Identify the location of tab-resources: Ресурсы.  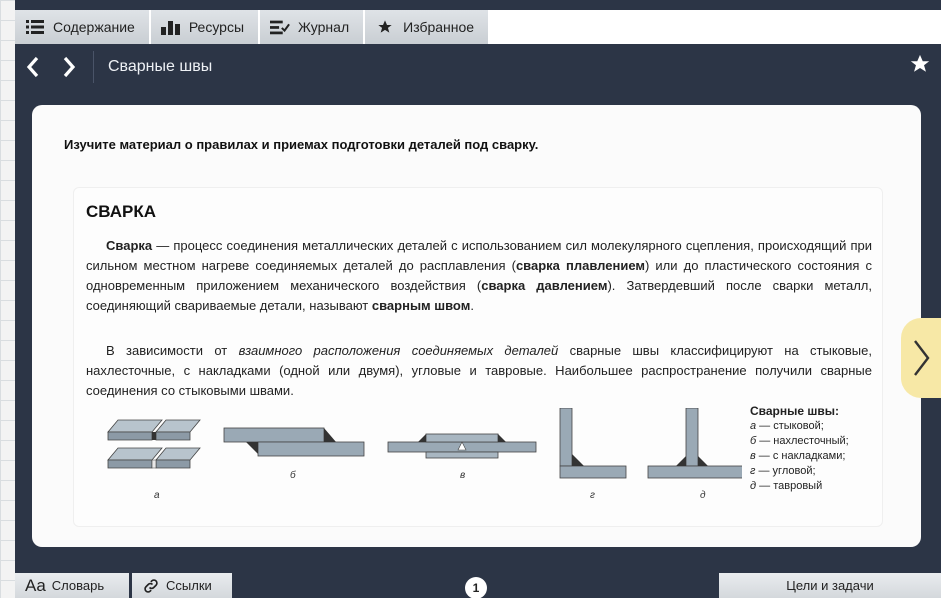
(205, 27).